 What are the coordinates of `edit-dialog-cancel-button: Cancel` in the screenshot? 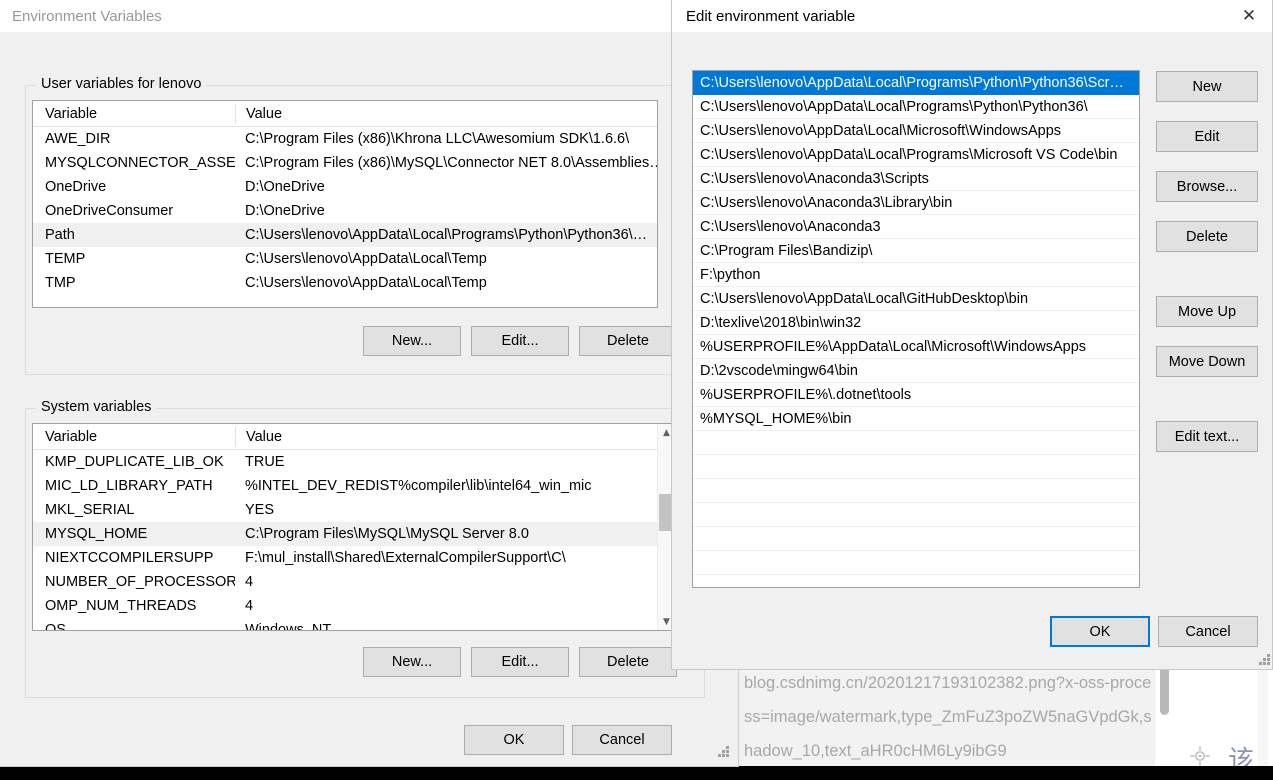 It's located at (1208, 631).